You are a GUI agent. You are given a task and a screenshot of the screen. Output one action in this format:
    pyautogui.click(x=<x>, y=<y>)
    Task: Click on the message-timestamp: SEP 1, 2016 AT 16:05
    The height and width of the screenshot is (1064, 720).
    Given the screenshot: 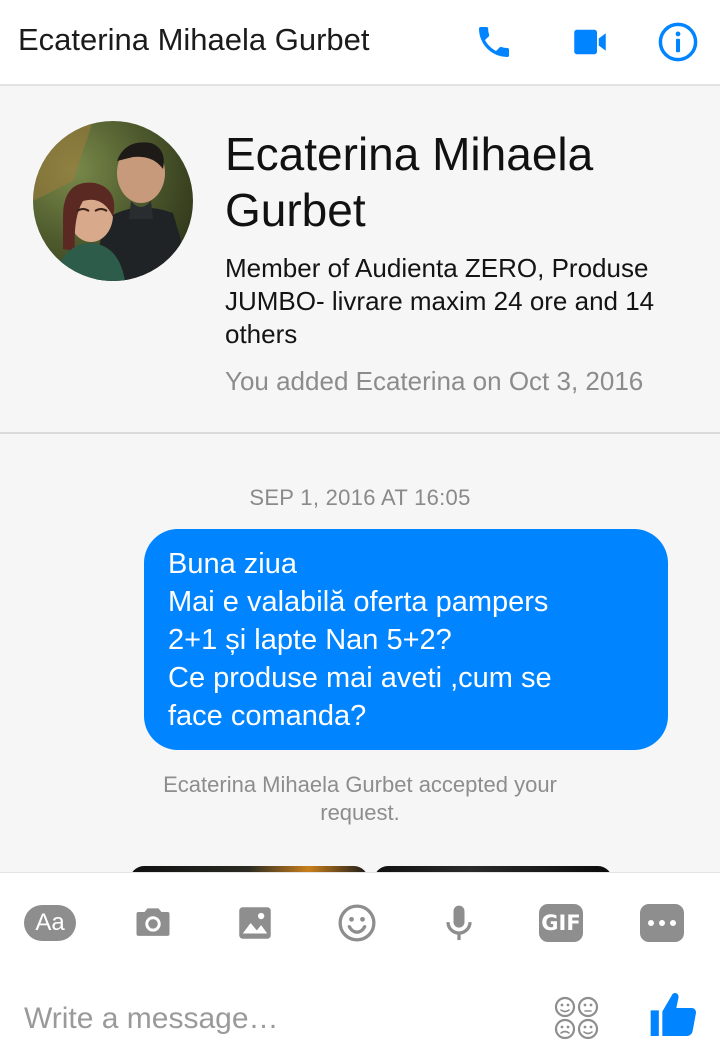 What is the action you would take?
    pyautogui.click(x=360, y=497)
    